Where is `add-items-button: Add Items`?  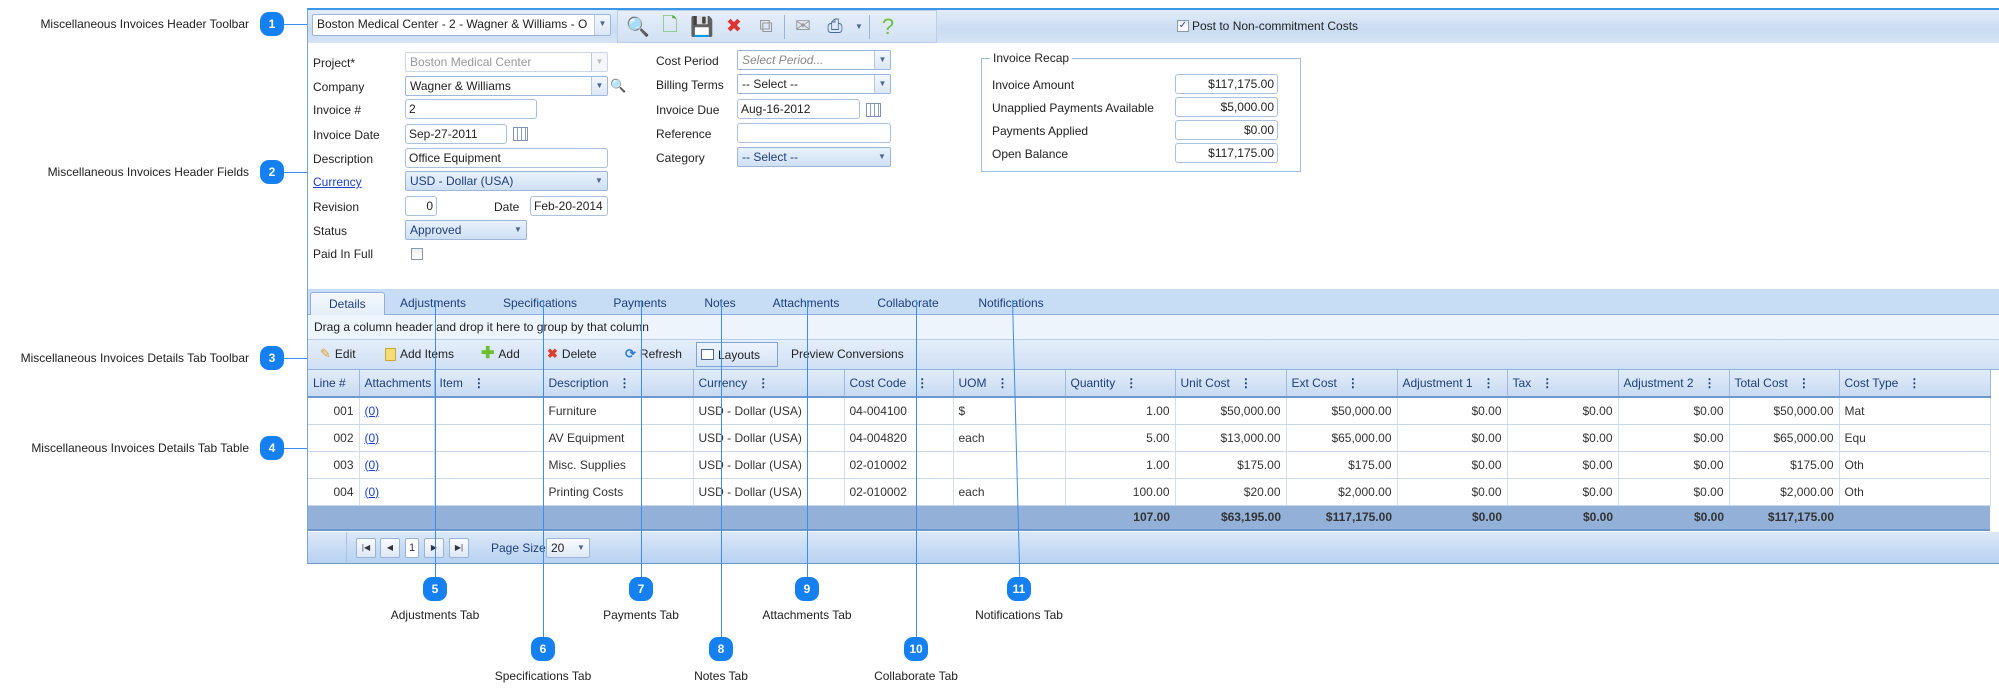
add-items-button: Add Items is located at coordinates (419, 354).